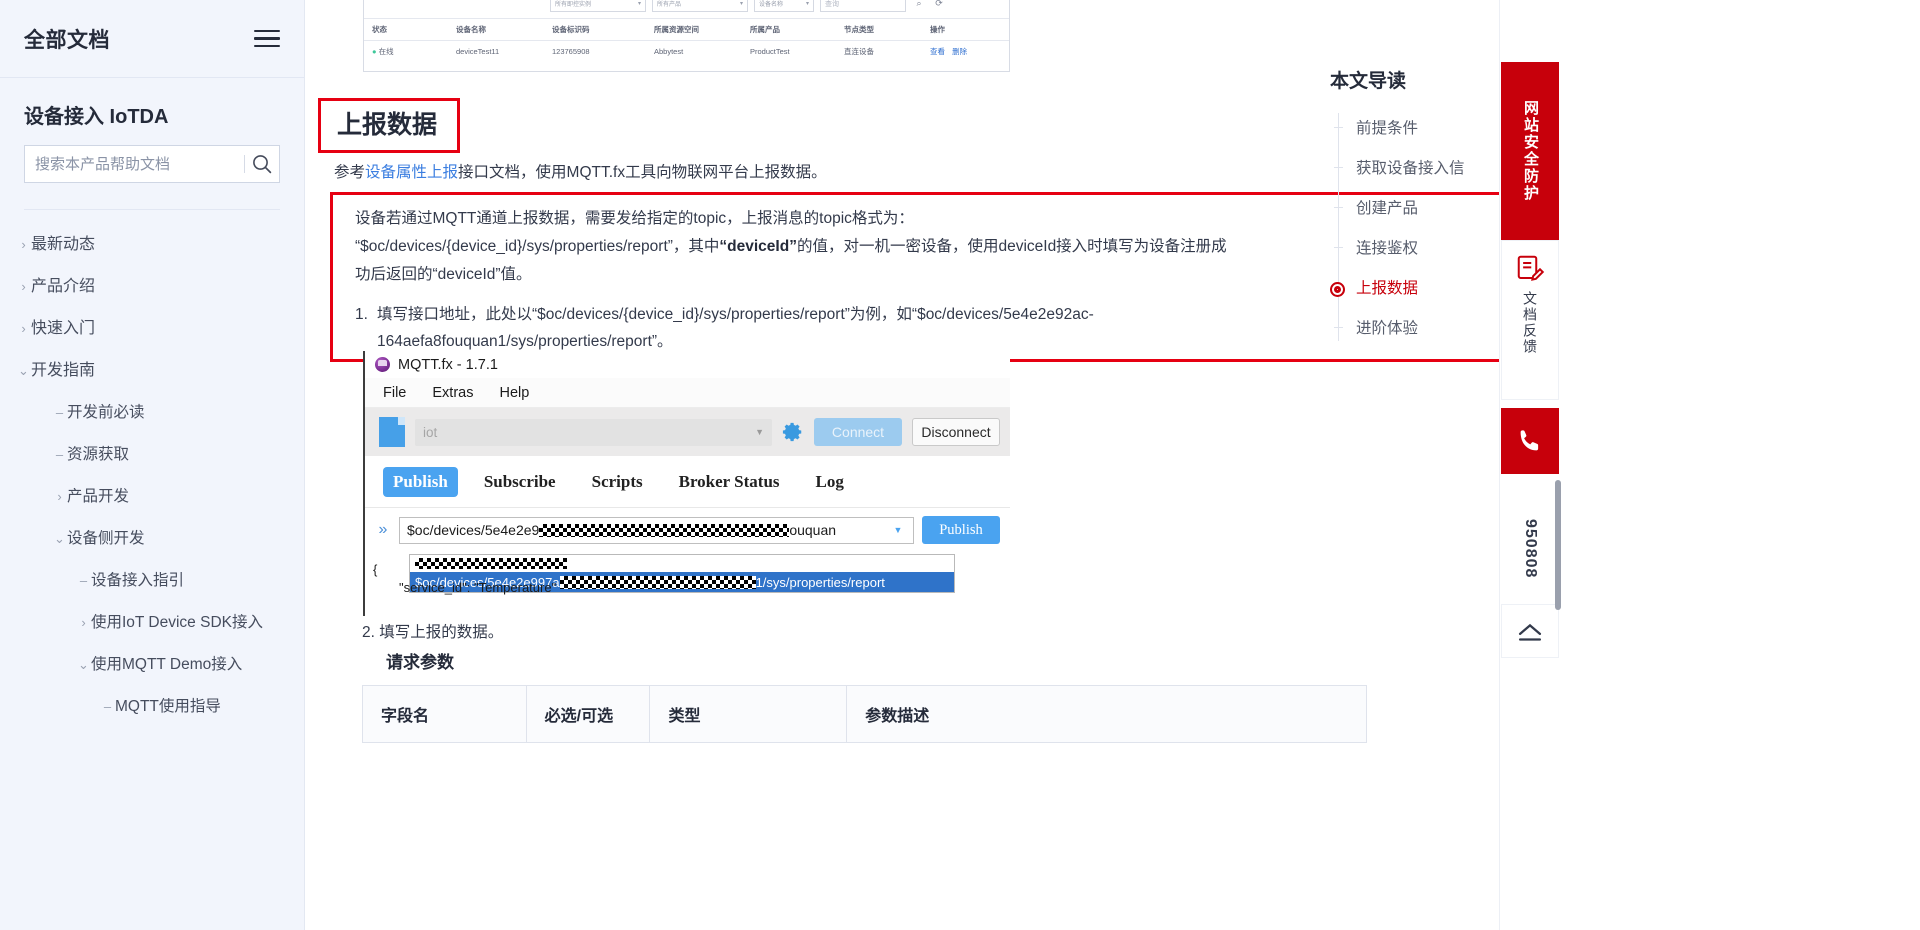  What do you see at coordinates (1531, 268) in the screenshot?
I see `edit-document-icon` at bounding box center [1531, 268].